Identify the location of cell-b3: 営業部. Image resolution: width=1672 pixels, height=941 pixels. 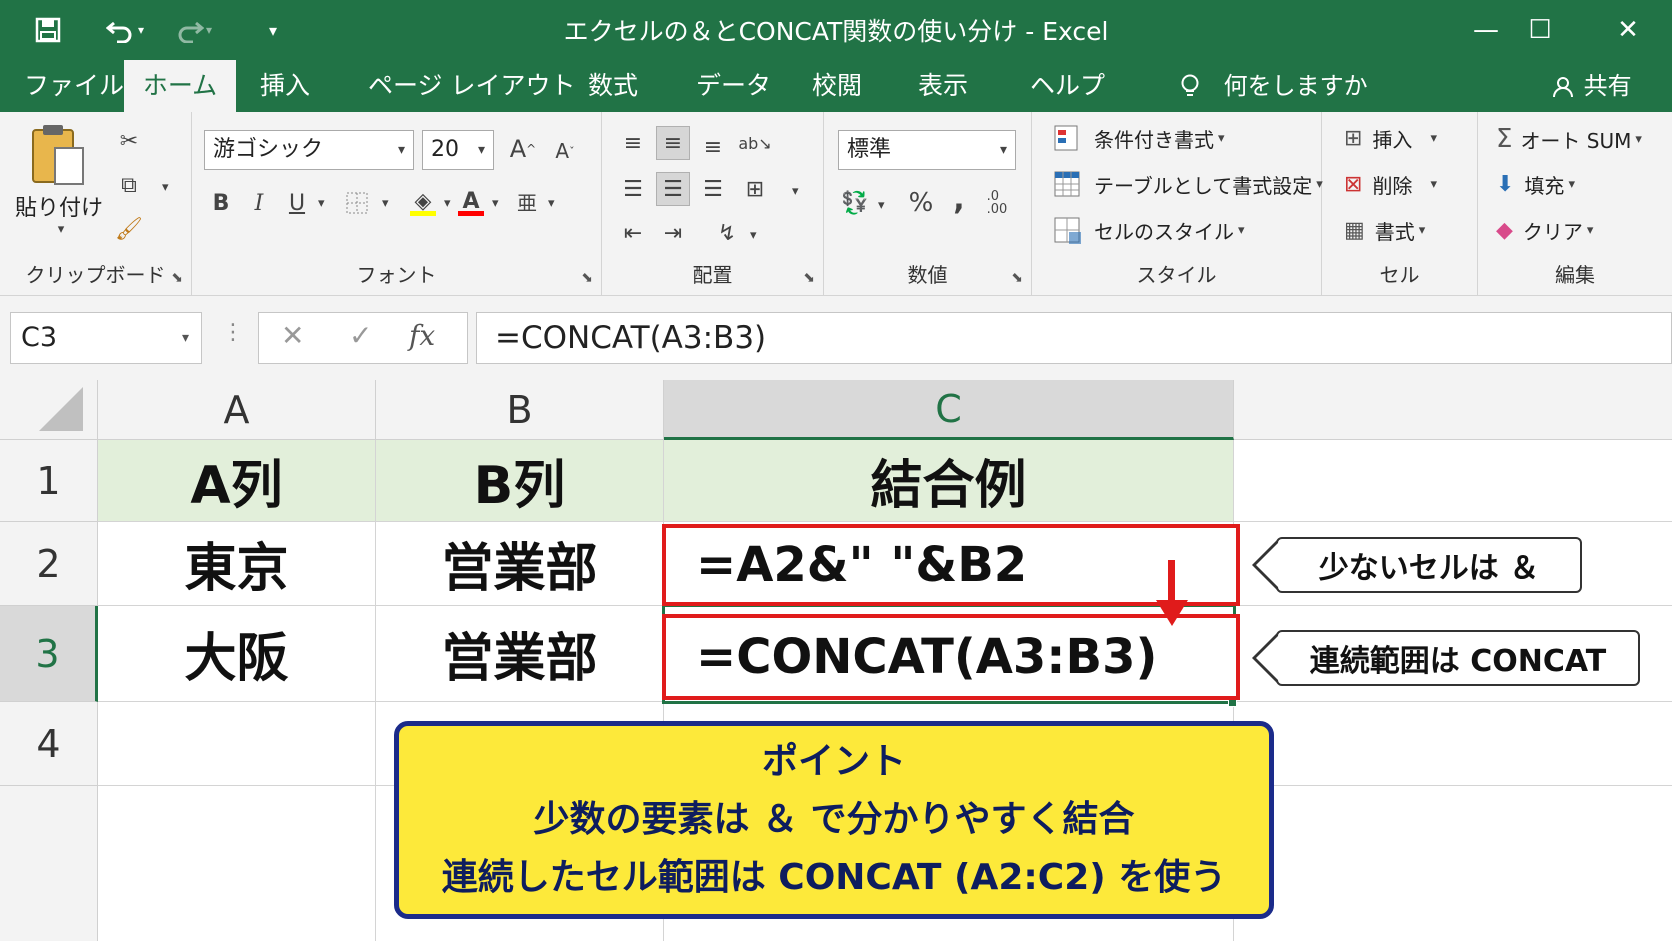
(520, 654).